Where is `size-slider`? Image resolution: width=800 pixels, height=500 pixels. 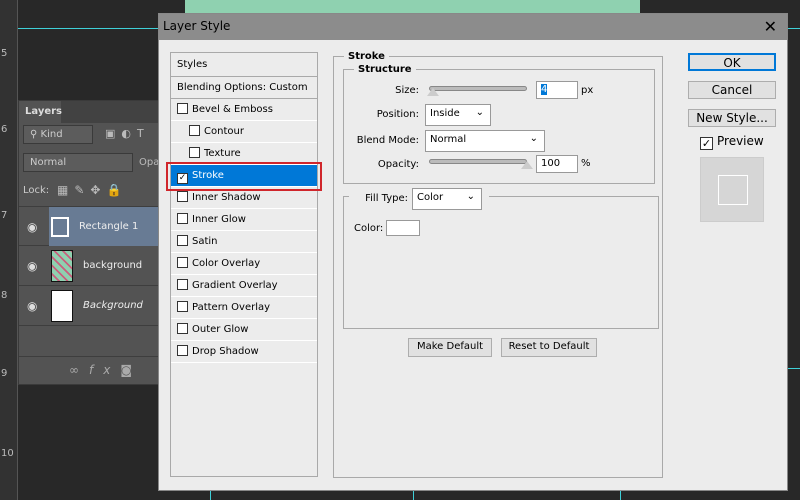 size-slider is located at coordinates (478, 88).